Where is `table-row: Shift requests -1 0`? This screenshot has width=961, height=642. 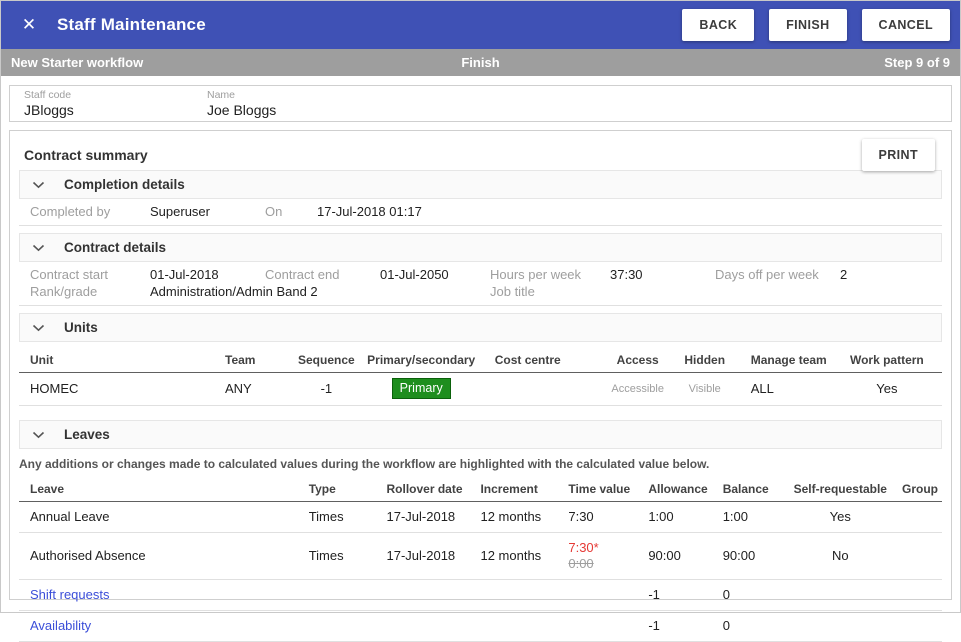
table-row: Shift requests -1 0 is located at coordinates (480, 595).